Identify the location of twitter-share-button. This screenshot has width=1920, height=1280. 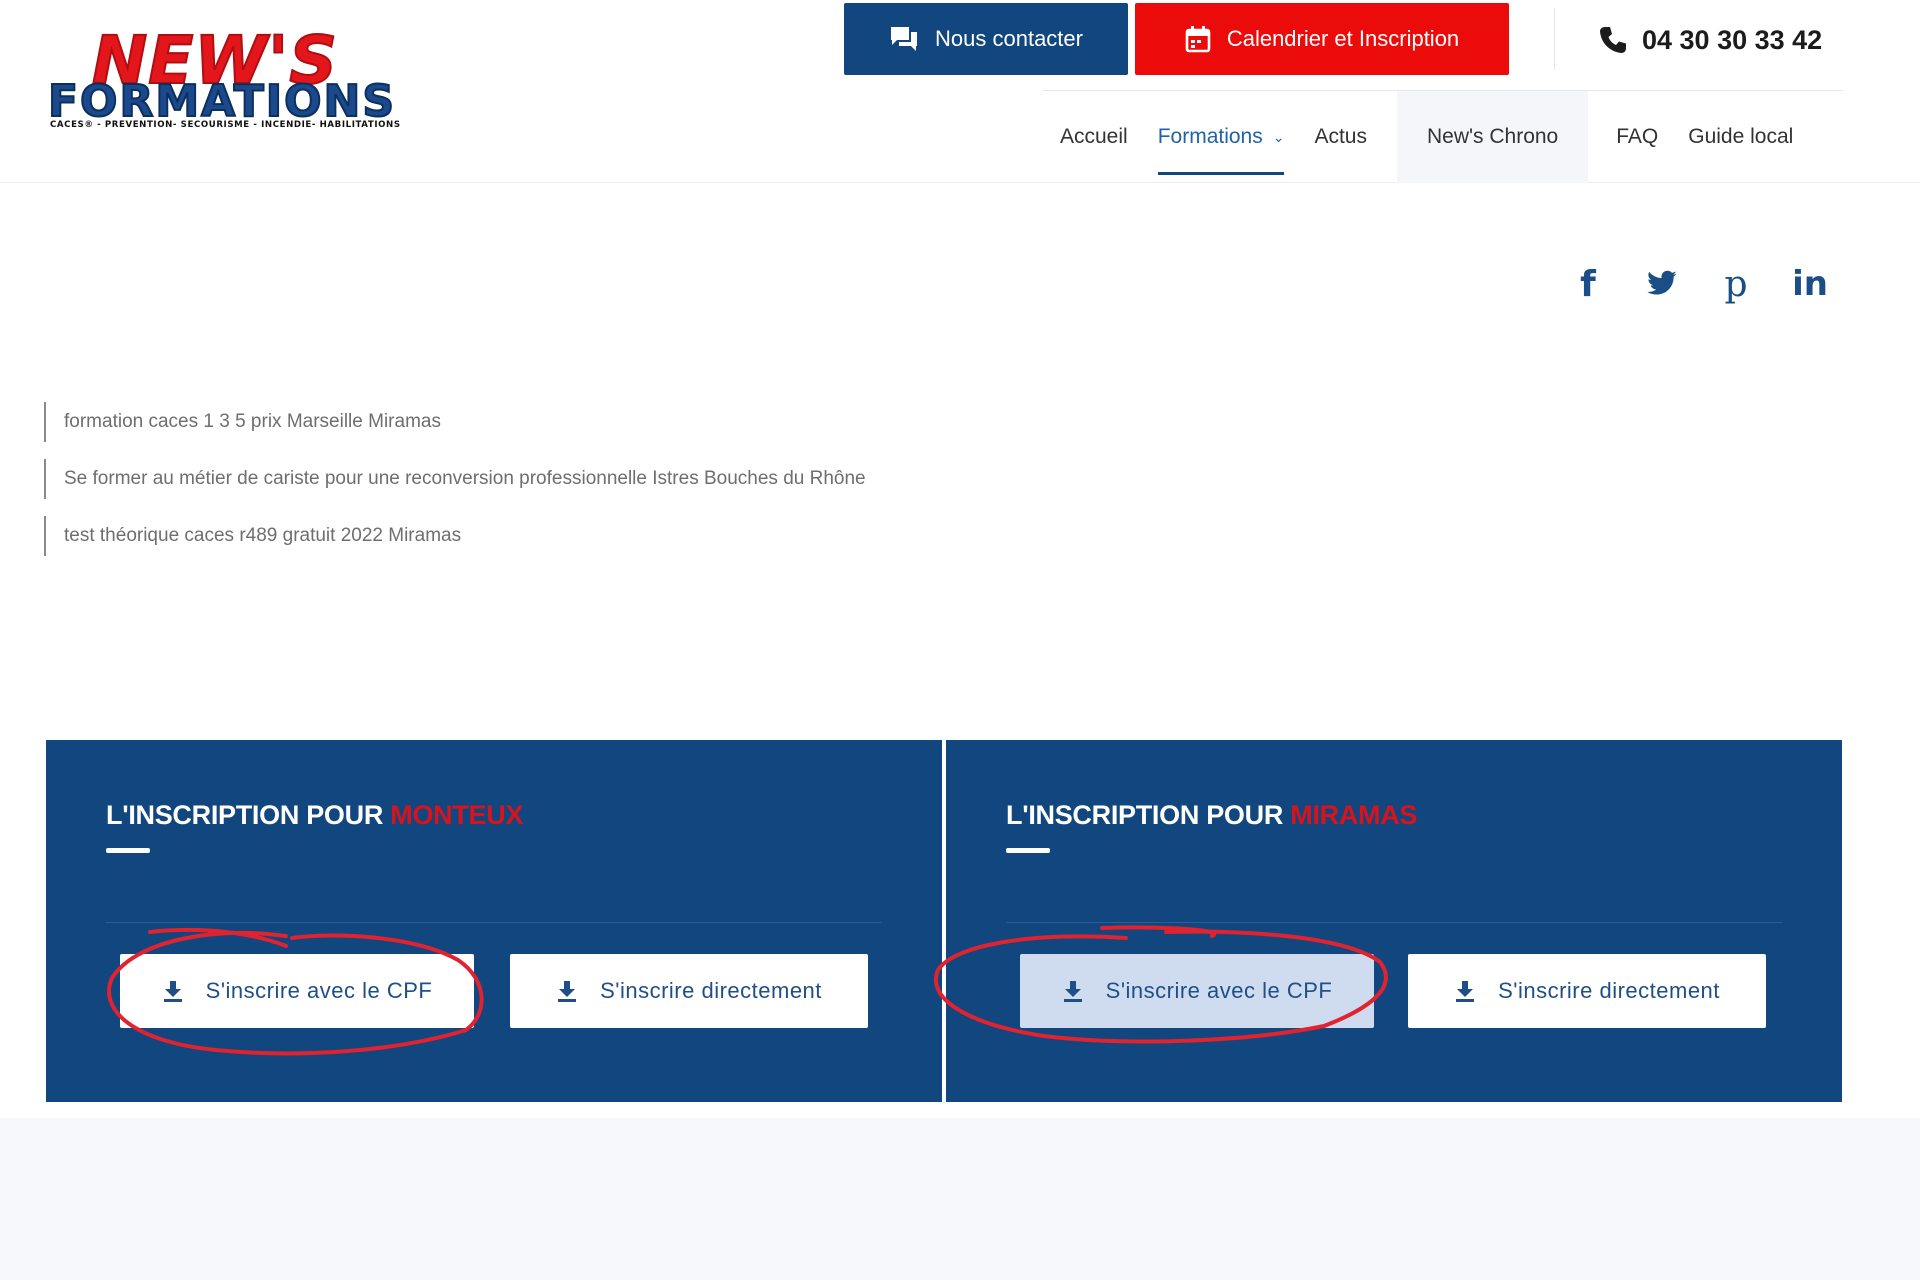
(1662, 284).